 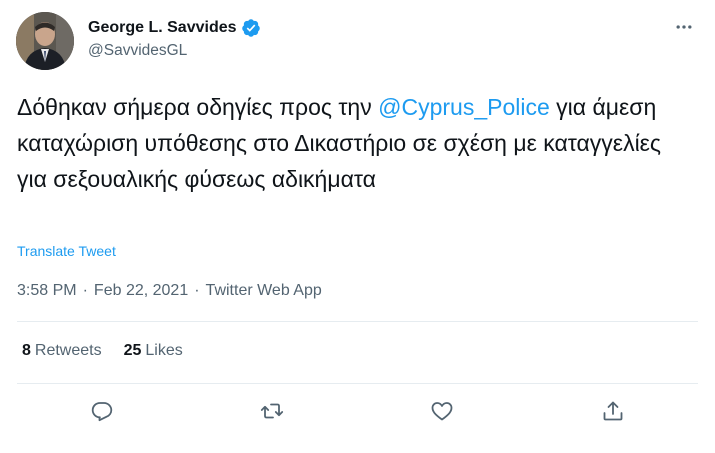 I want to click on avatar-photo, so click(x=45, y=41).